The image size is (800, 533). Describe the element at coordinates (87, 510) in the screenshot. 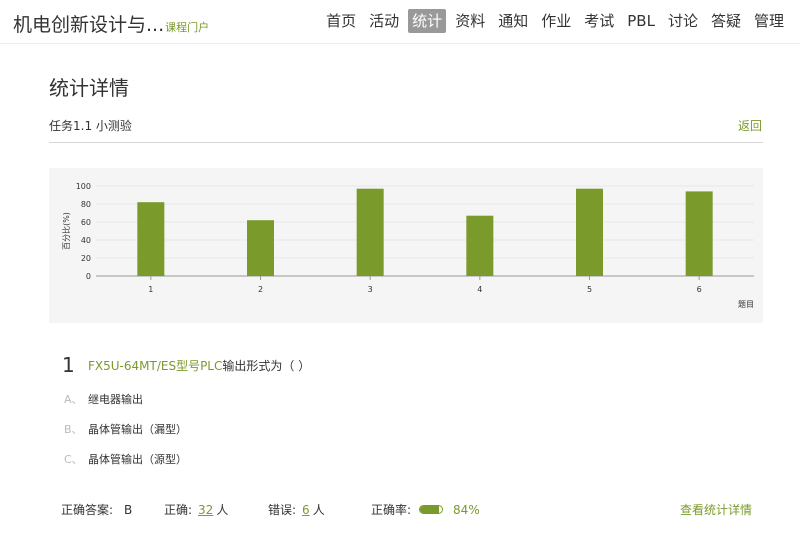

I see `correct-answer-label: 正确答案:` at that location.